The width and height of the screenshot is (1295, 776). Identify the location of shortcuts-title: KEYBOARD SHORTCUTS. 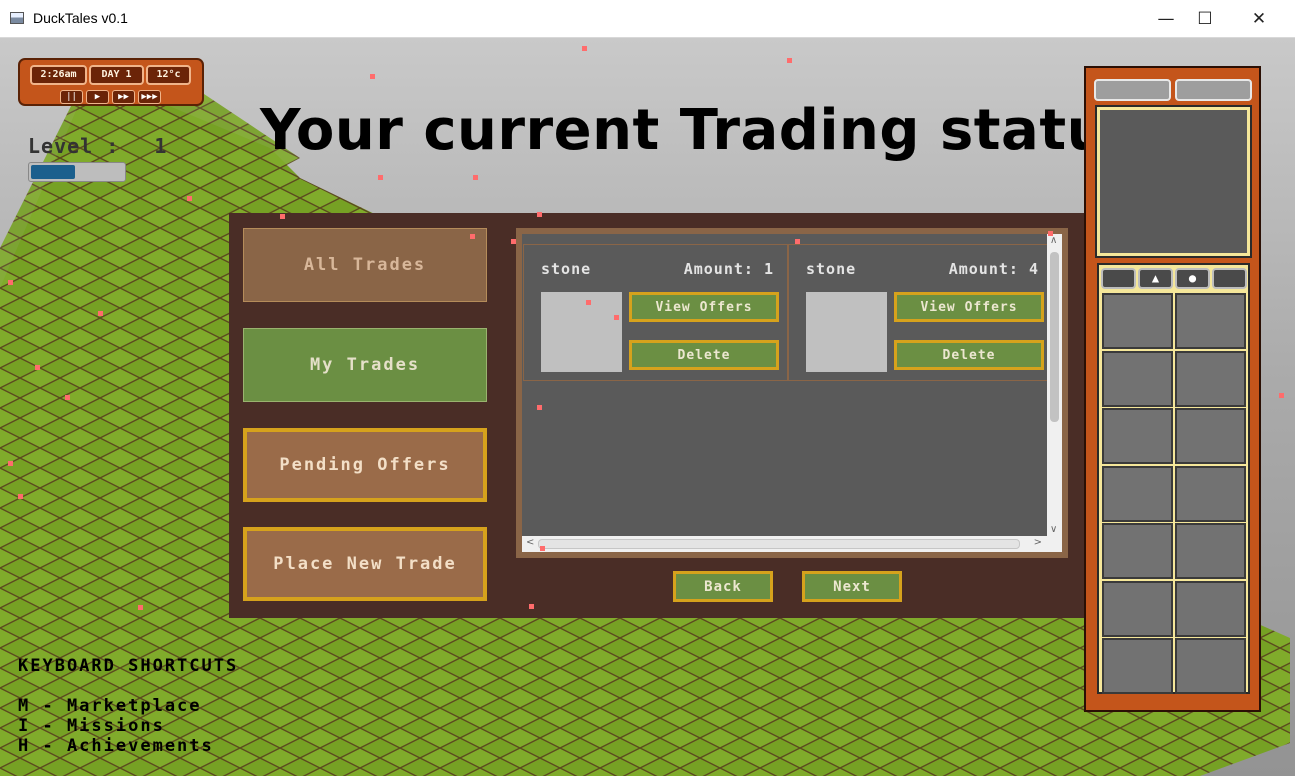
(128, 666).